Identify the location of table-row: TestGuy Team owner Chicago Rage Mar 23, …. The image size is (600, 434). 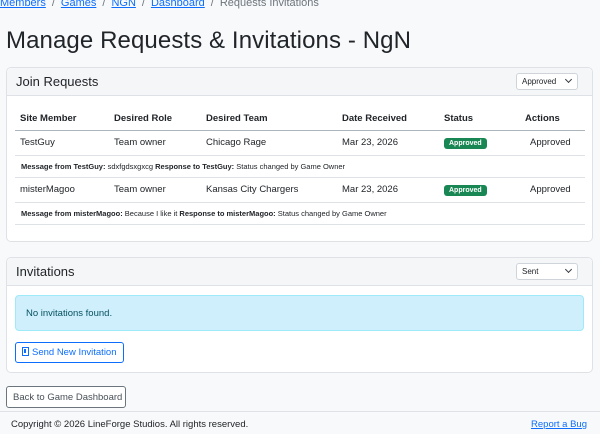
(300, 143).